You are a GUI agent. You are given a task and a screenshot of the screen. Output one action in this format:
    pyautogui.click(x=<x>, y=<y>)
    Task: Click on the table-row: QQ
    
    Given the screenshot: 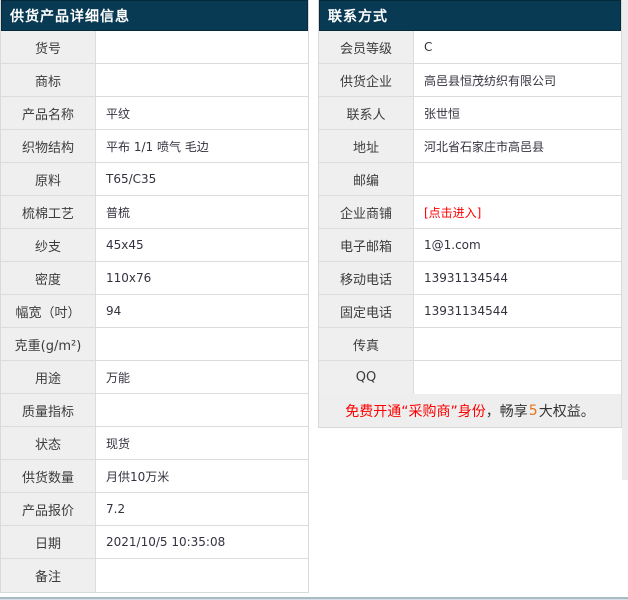 What is the action you would take?
    pyautogui.click(x=470, y=377)
    